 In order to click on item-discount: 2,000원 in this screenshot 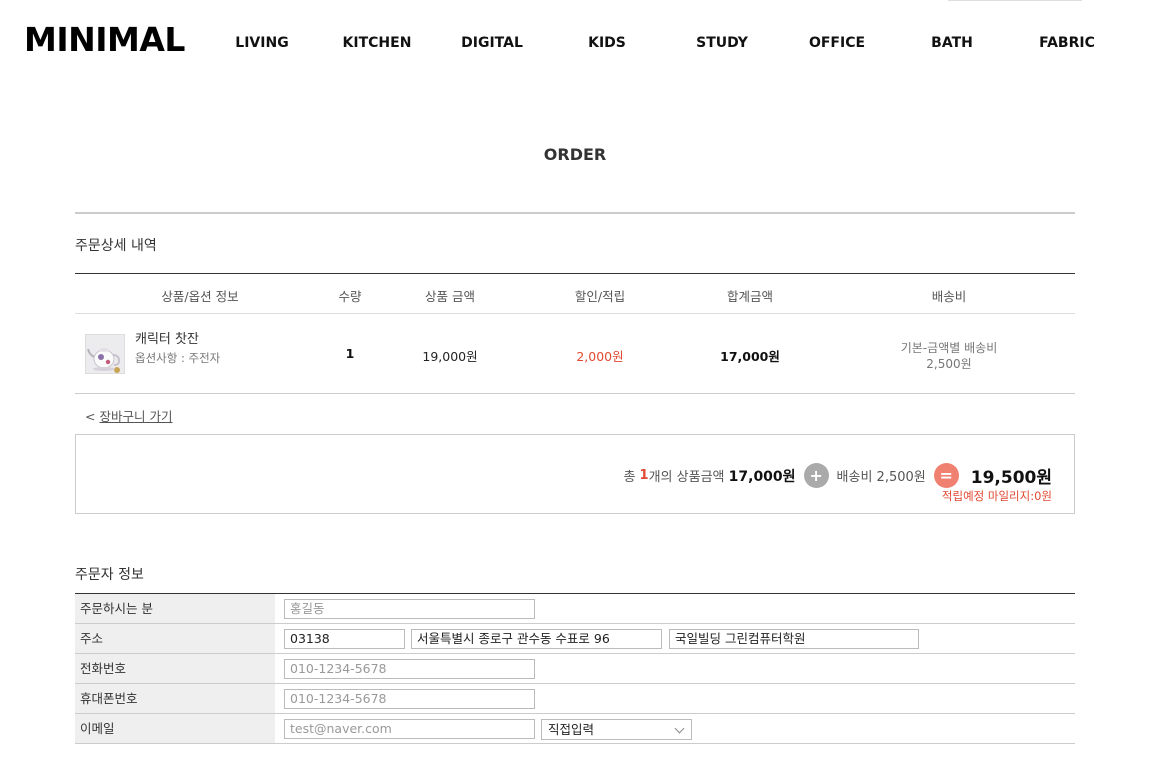, I will do `click(600, 356)`.